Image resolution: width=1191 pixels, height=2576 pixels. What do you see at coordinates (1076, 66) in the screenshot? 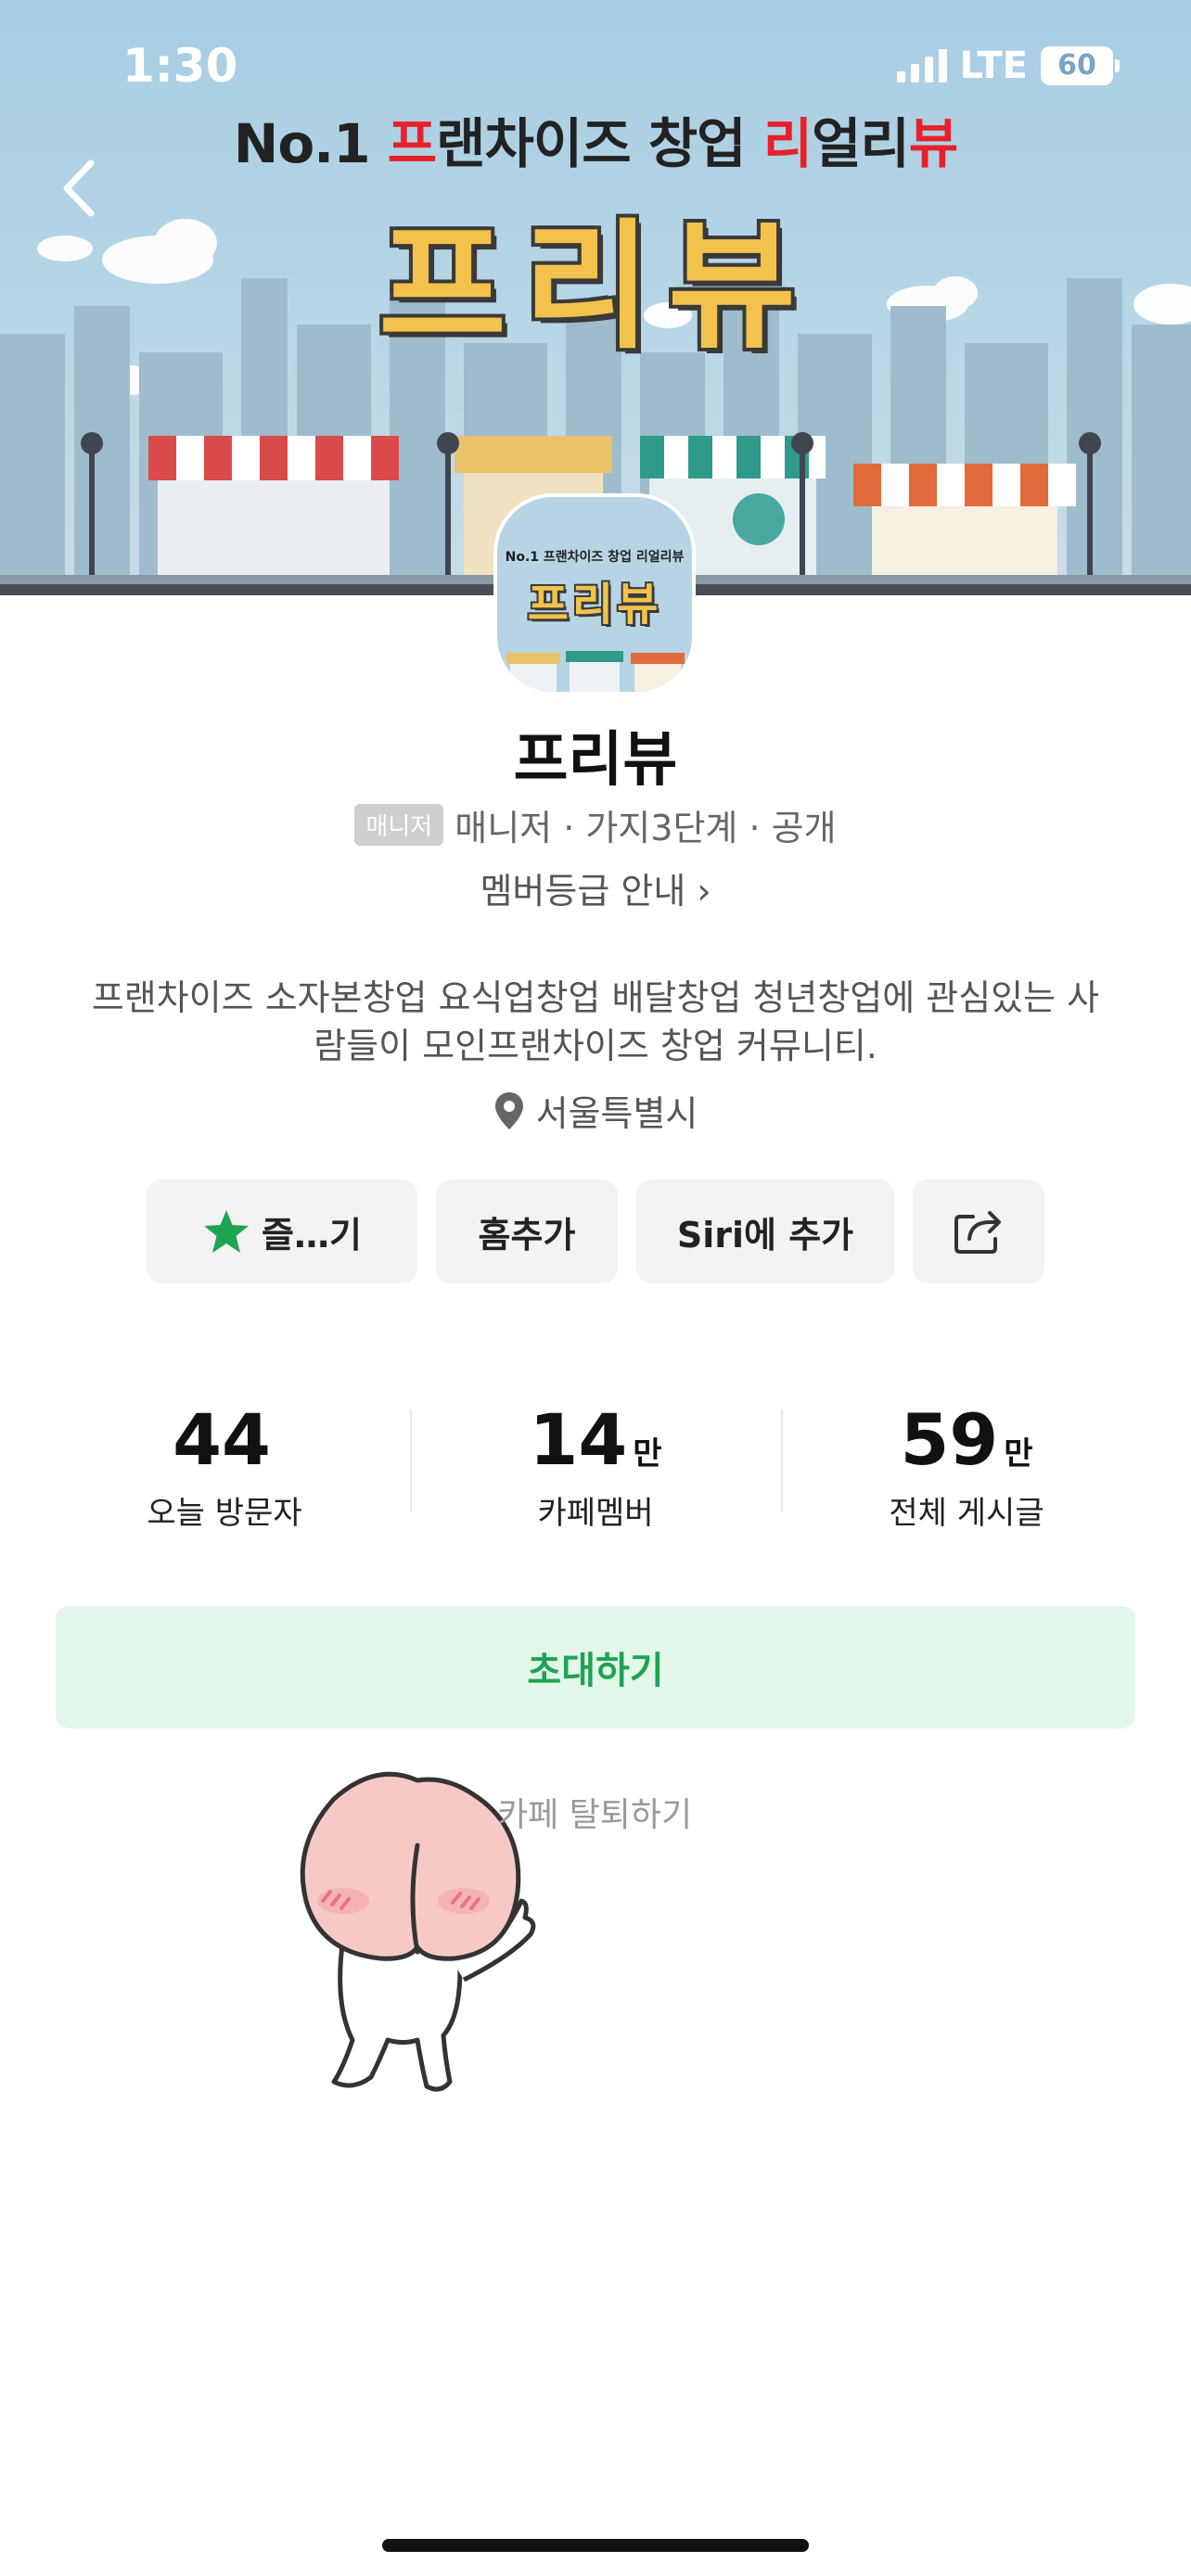
I see `battery-level: 60` at bounding box center [1076, 66].